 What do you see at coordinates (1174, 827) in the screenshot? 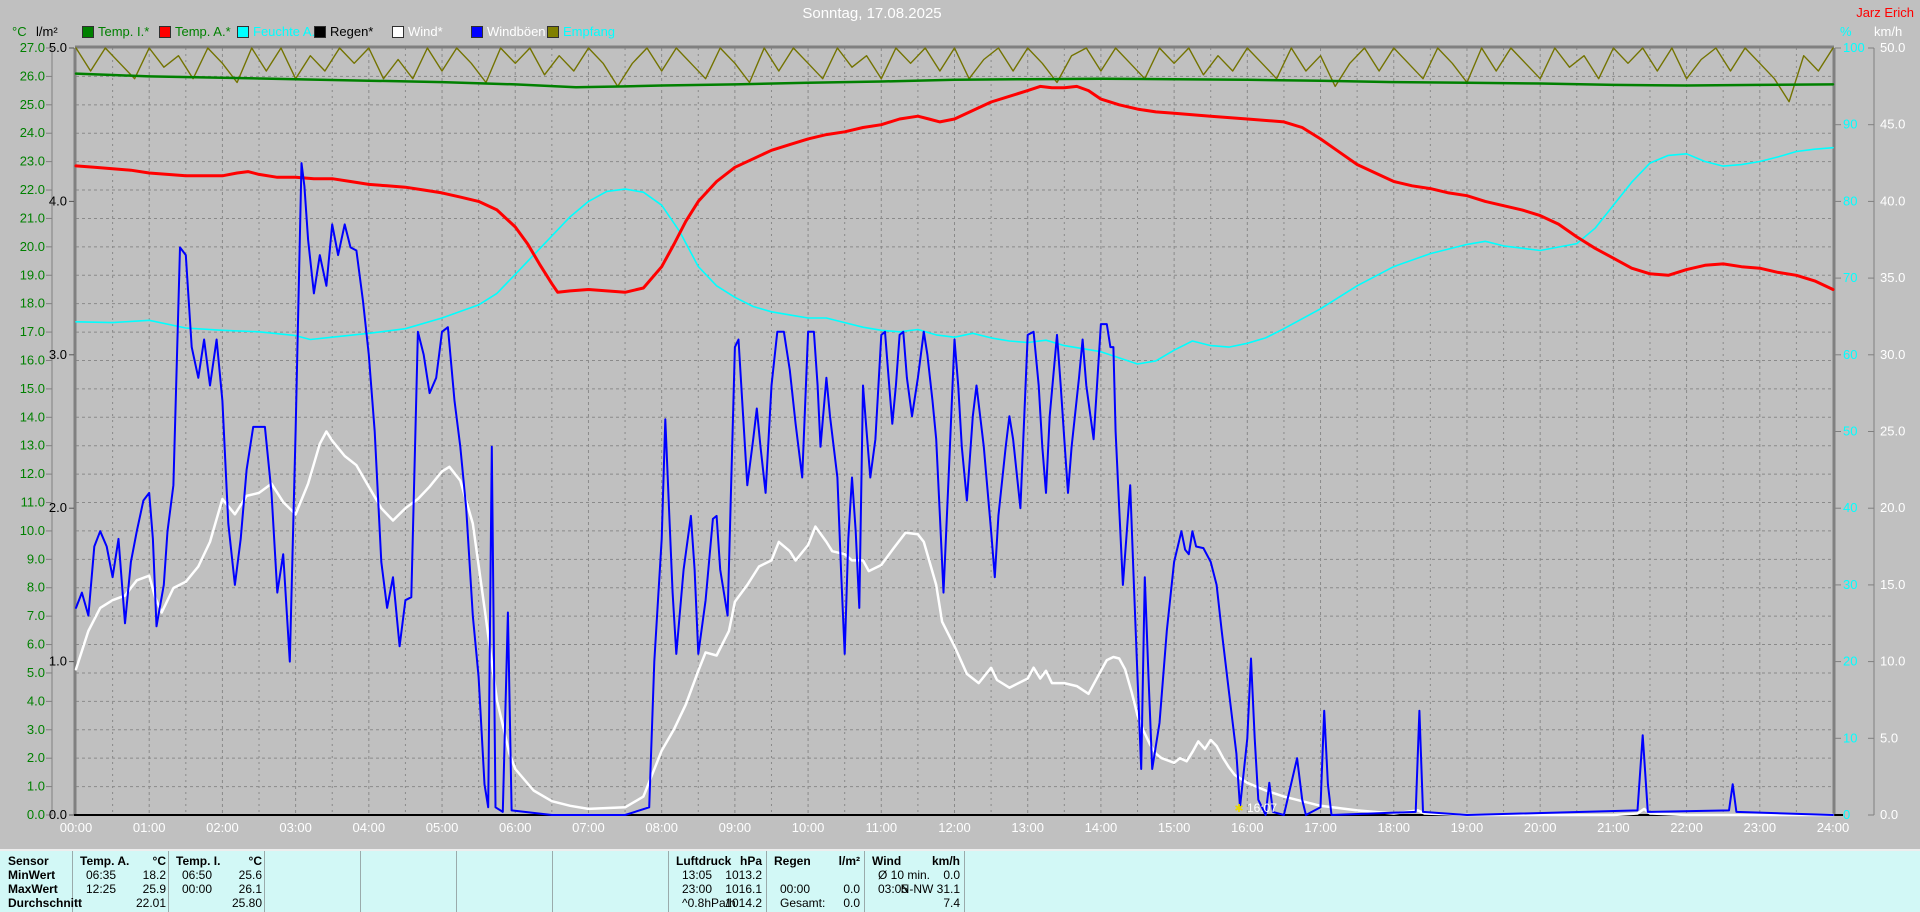
I see `x-axis-label: 15:00` at bounding box center [1174, 827].